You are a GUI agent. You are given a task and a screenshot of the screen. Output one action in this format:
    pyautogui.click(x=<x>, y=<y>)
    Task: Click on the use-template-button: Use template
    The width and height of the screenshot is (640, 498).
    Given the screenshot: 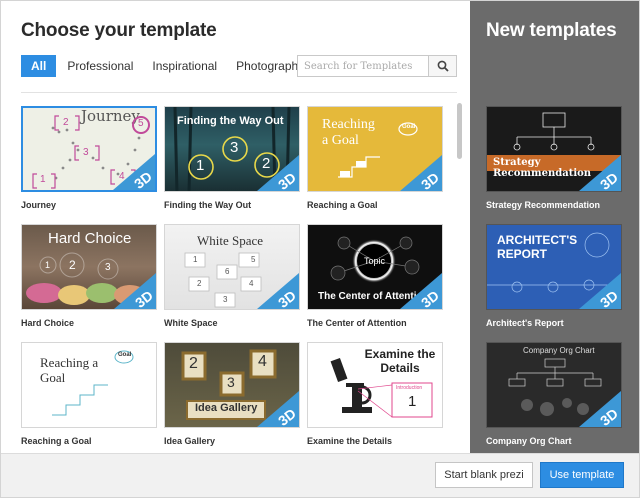 What is the action you would take?
    pyautogui.click(x=582, y=475)
    